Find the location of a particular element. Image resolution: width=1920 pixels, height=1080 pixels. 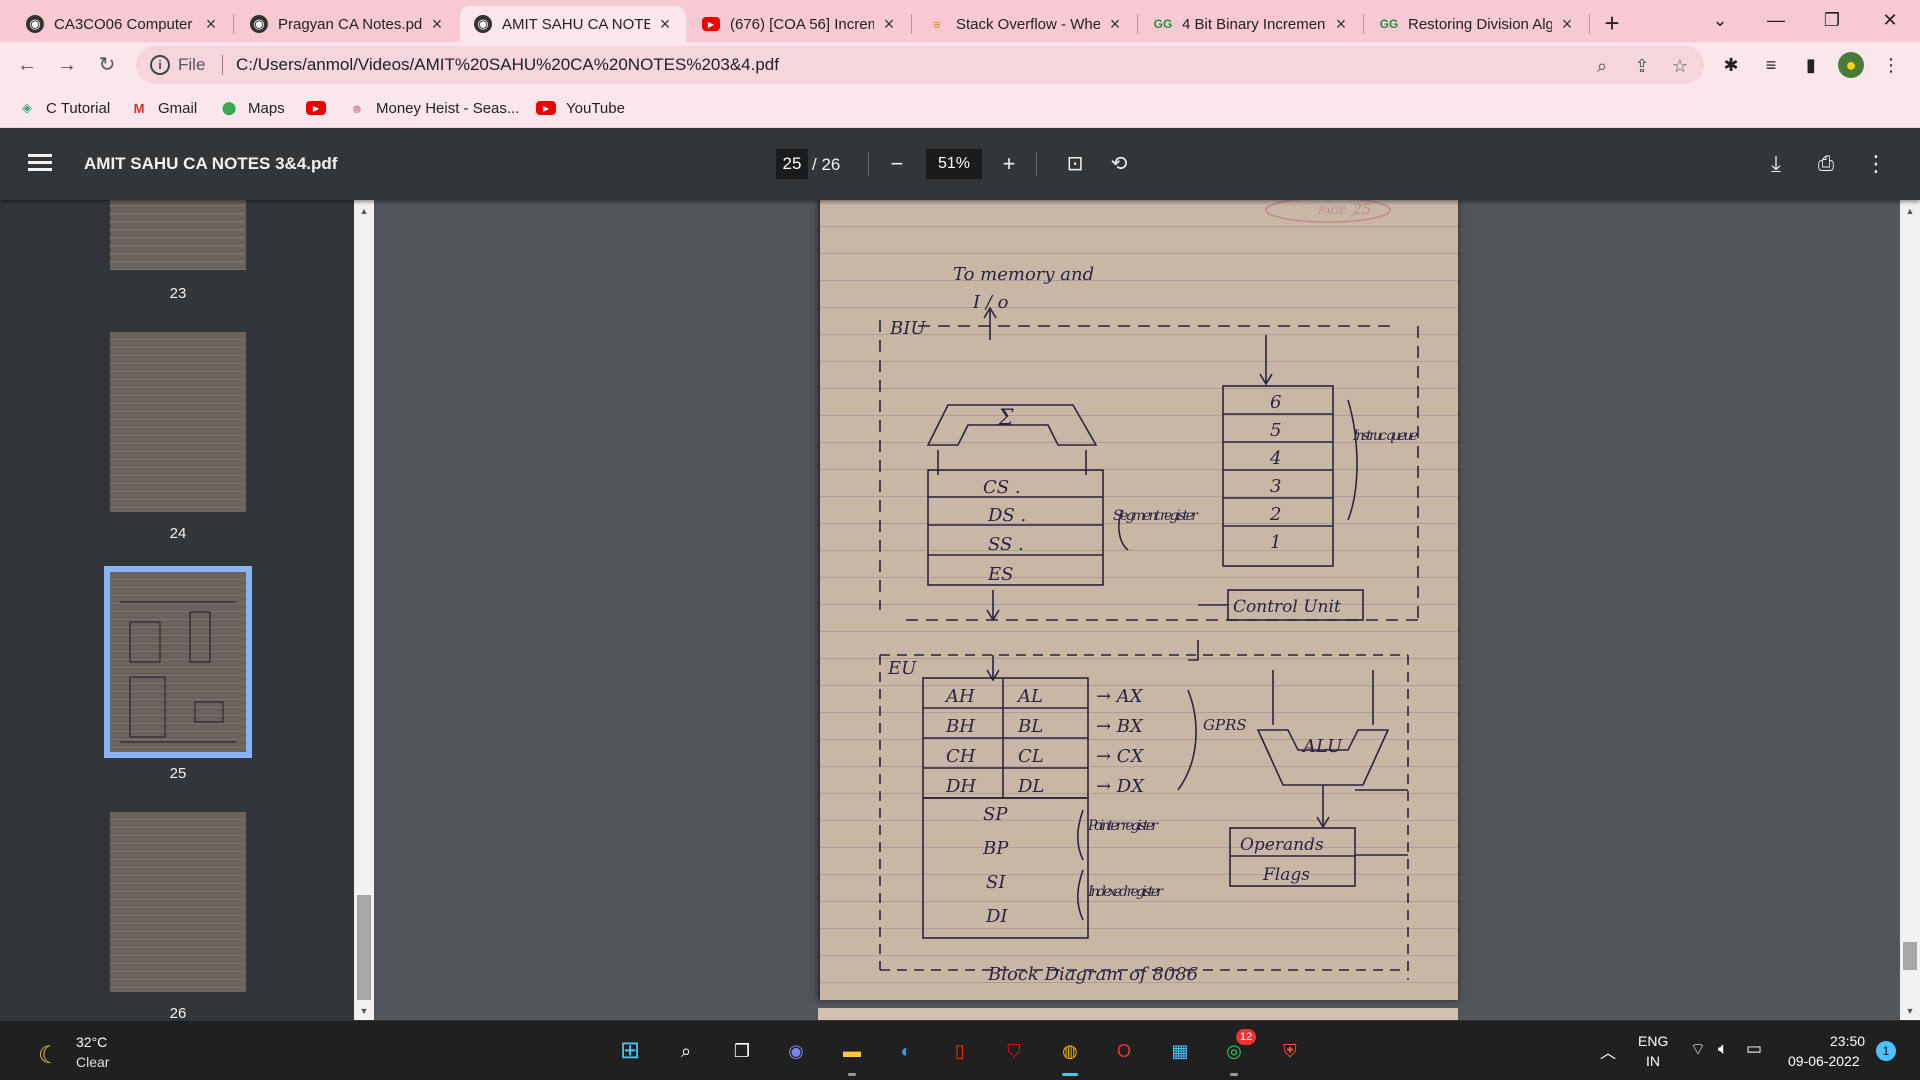

microsoft-store-icon: ▦ is located at coordinates (1180, 1051).